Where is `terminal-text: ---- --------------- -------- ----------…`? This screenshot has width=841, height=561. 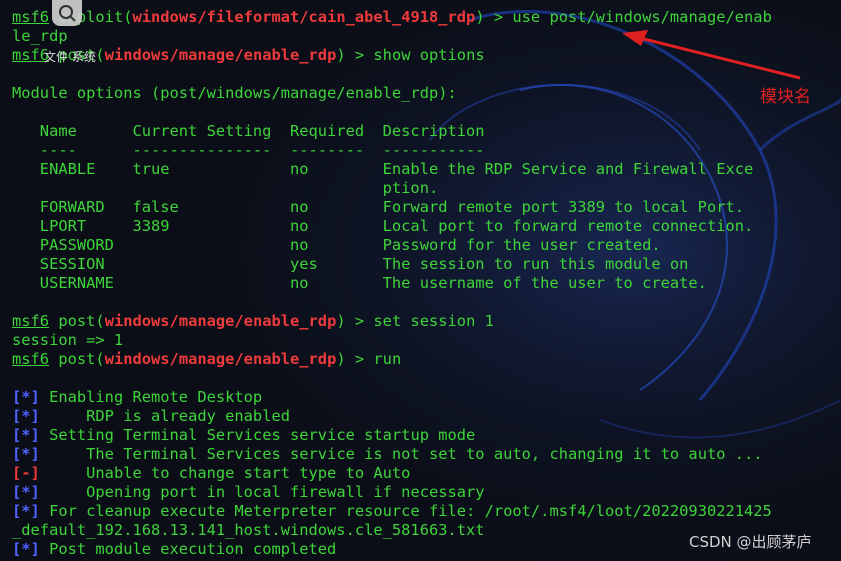 terminal-text: ---- --------------- -------- ----------… is located at coordinates (248, 150).